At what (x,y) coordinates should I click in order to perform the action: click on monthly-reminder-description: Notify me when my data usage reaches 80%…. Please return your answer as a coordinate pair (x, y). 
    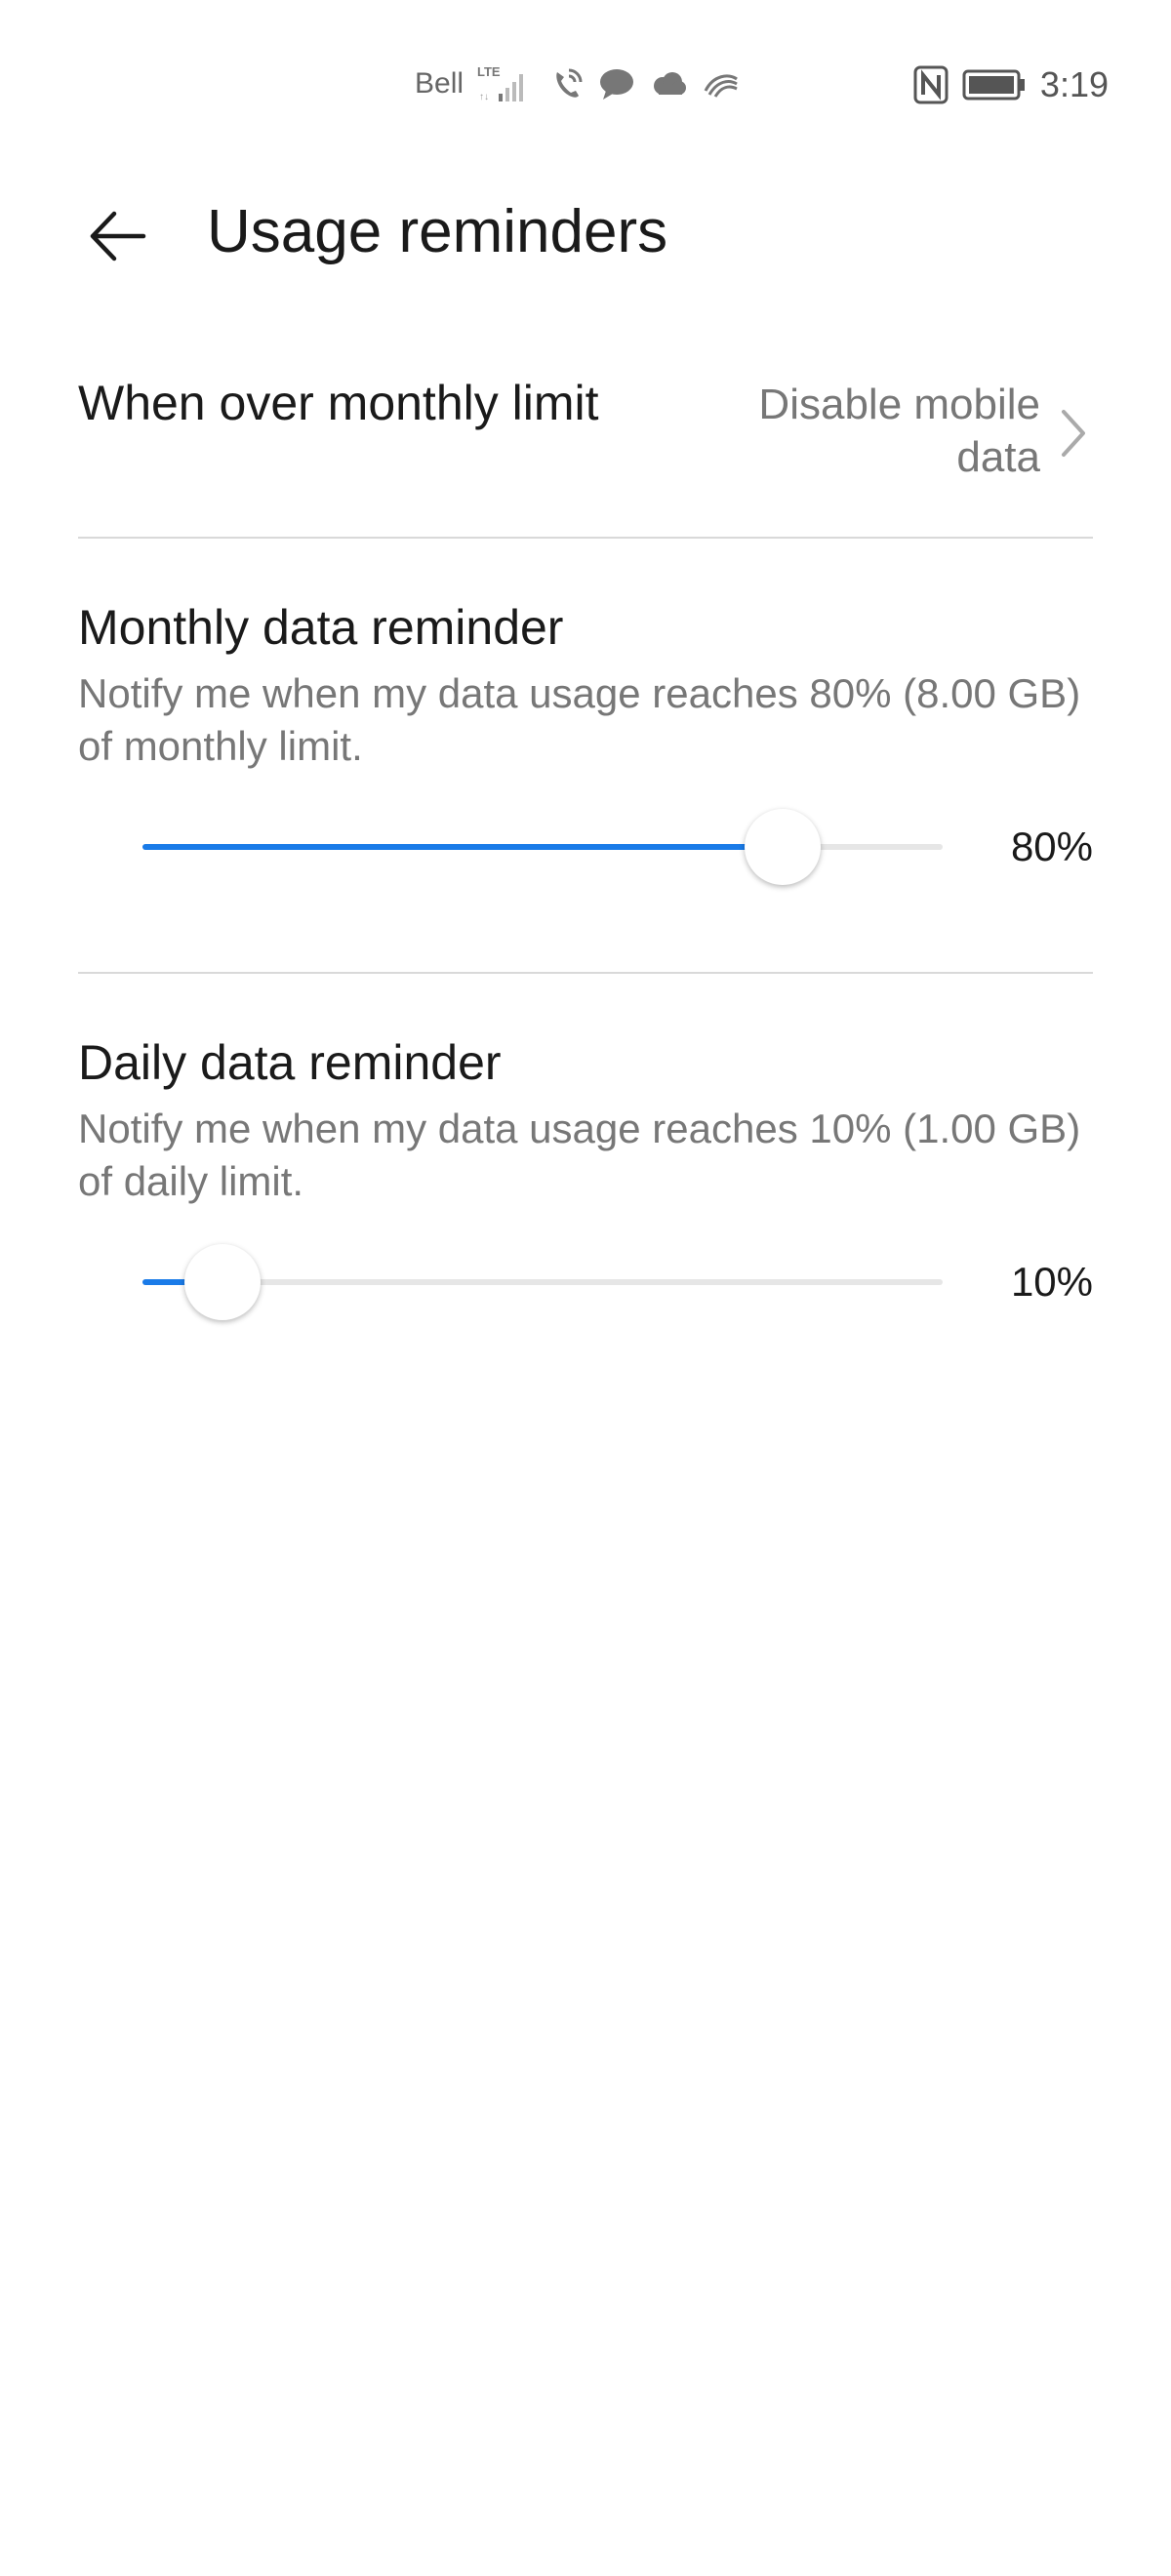
    Looking at the image, I should click on (579, 719).